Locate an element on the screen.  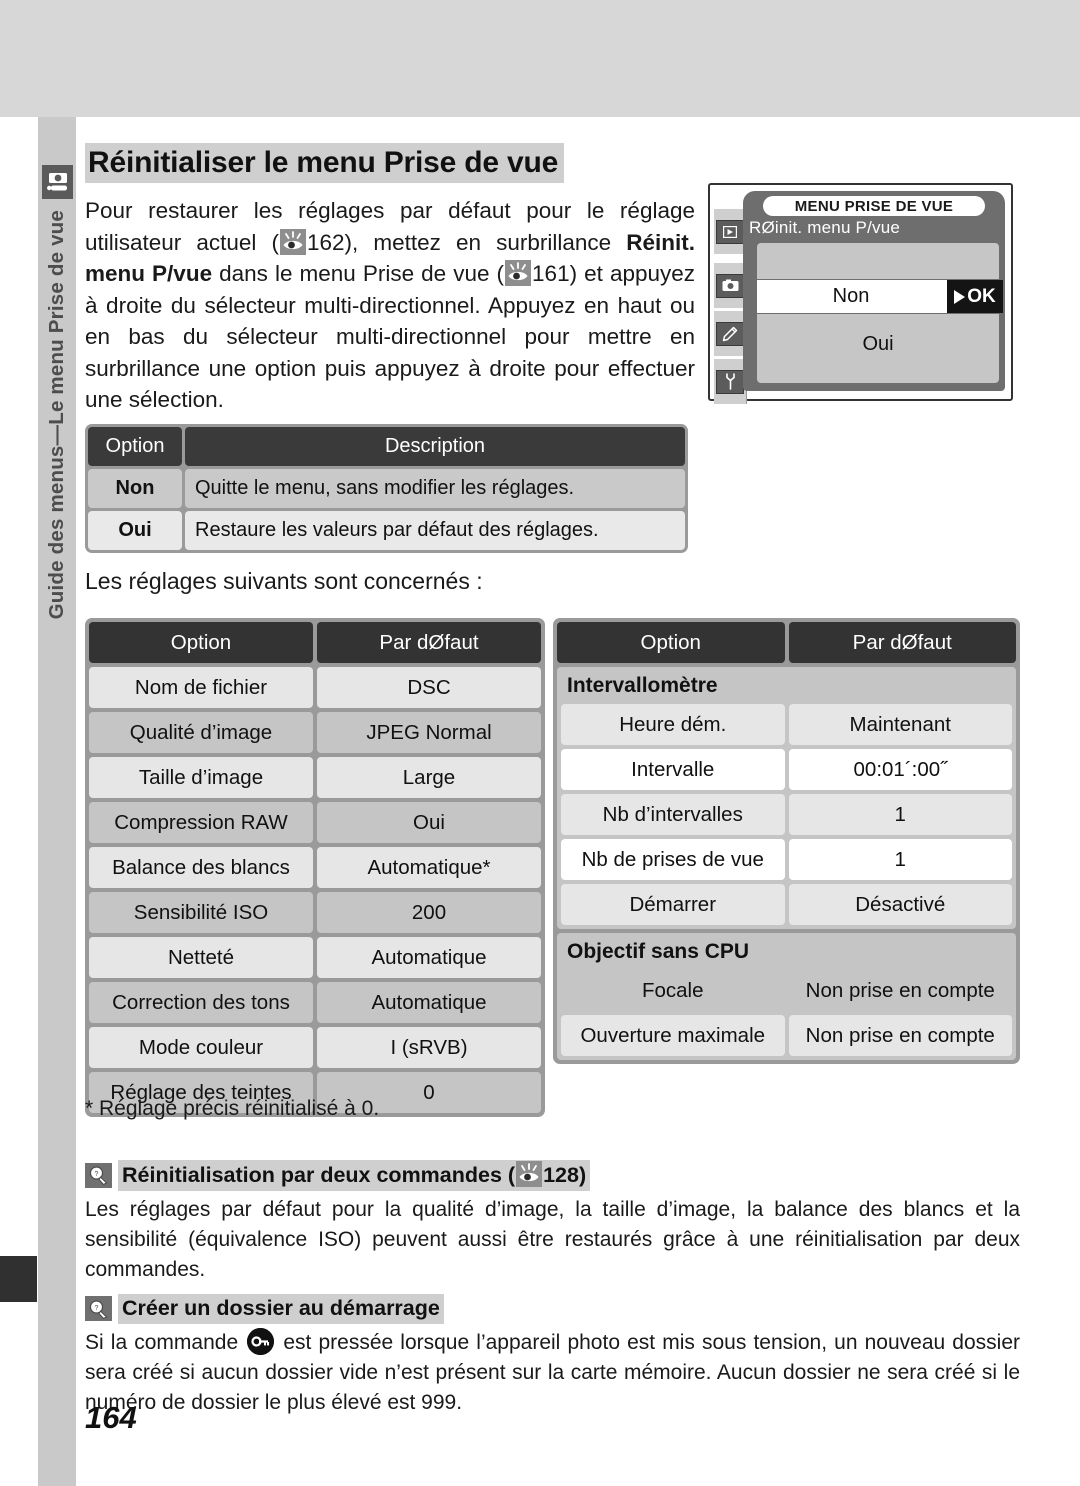
note-reinitialisation: ? Réinitialisation par deux commandes ( is located at coordinates (552, 1222).